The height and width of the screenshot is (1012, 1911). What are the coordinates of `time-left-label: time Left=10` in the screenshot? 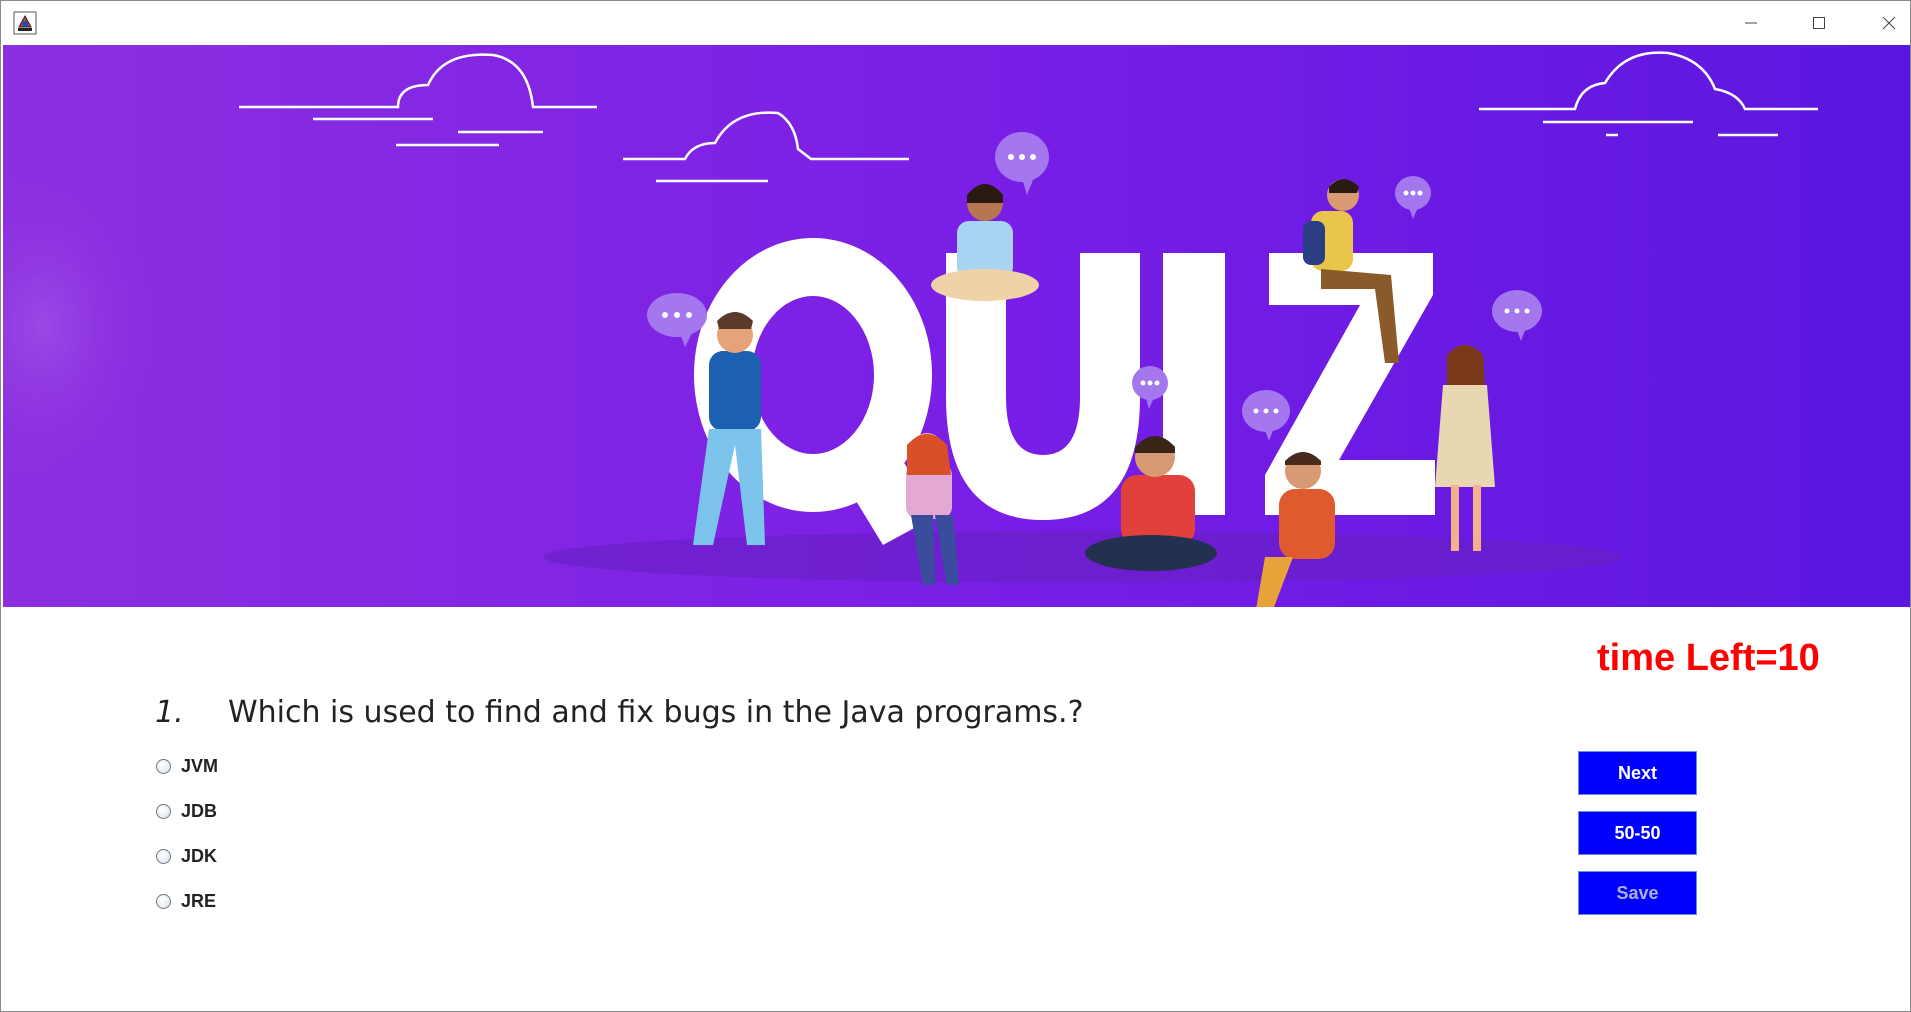 It's located at (1708, 658).